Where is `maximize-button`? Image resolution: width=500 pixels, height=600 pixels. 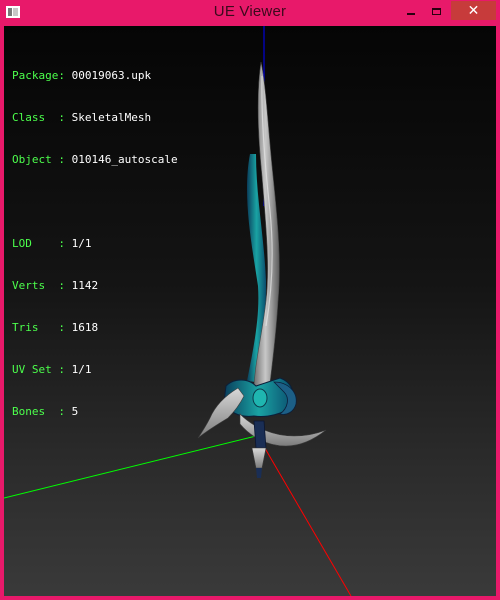 maximize-button is located at coordinates (436, 11).